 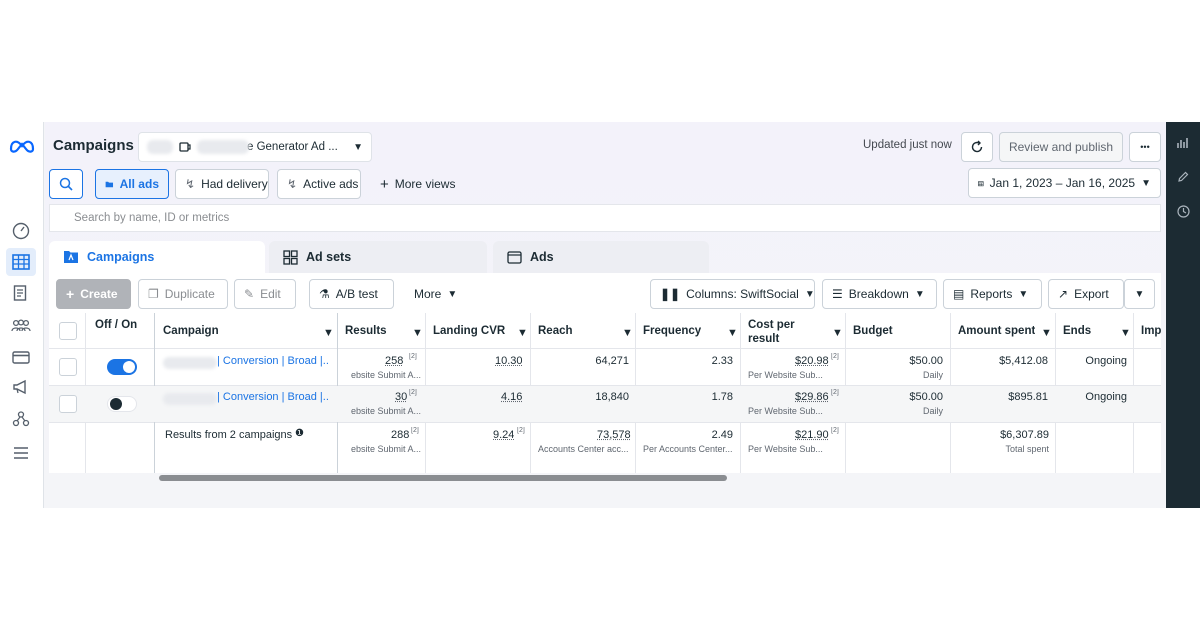 I want to click on had-delivery-label: Had delivery, so click(x=234, y=184).